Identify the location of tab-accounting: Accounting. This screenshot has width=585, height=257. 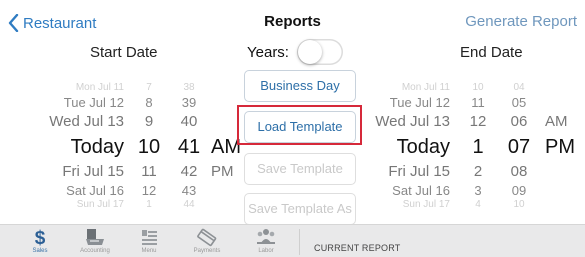
(95, 241).